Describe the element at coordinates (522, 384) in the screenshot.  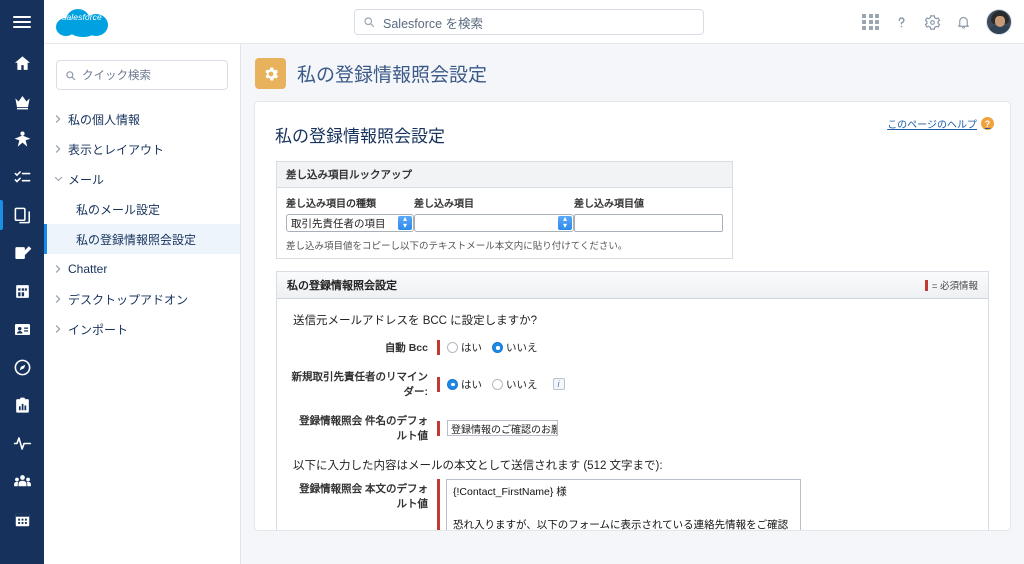
I see `reminder-no-label: いいえ` at that location.